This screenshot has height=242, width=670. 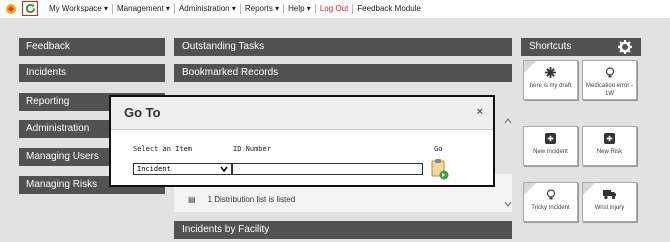 What do you see at coordinates (263, 8) in the screenshot?
I see `menu-reports: Reports ▾` at bounding box center [263, 8].